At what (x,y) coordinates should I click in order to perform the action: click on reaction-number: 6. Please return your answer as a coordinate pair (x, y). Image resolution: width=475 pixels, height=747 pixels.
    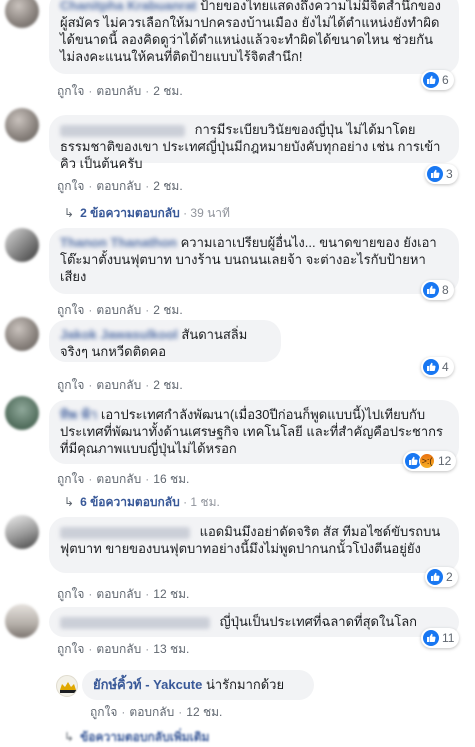
    Looking at the image, I should click on (445, 80).